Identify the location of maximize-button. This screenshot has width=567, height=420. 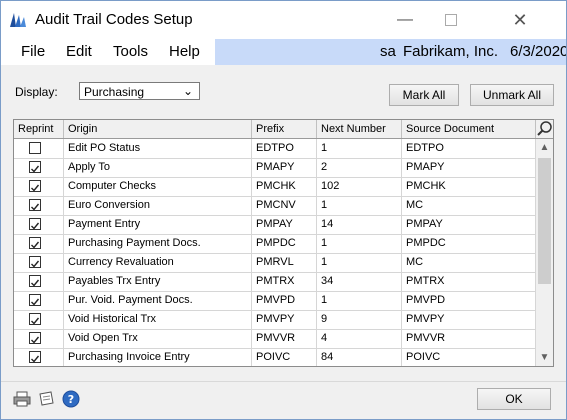
(451, 20).